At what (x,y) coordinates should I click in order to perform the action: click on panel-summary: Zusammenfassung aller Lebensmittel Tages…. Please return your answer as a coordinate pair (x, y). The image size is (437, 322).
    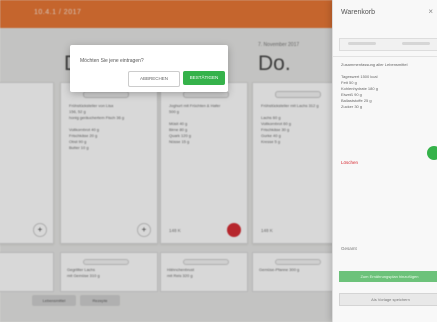
    Looking at the image, I should click on (374, 85).